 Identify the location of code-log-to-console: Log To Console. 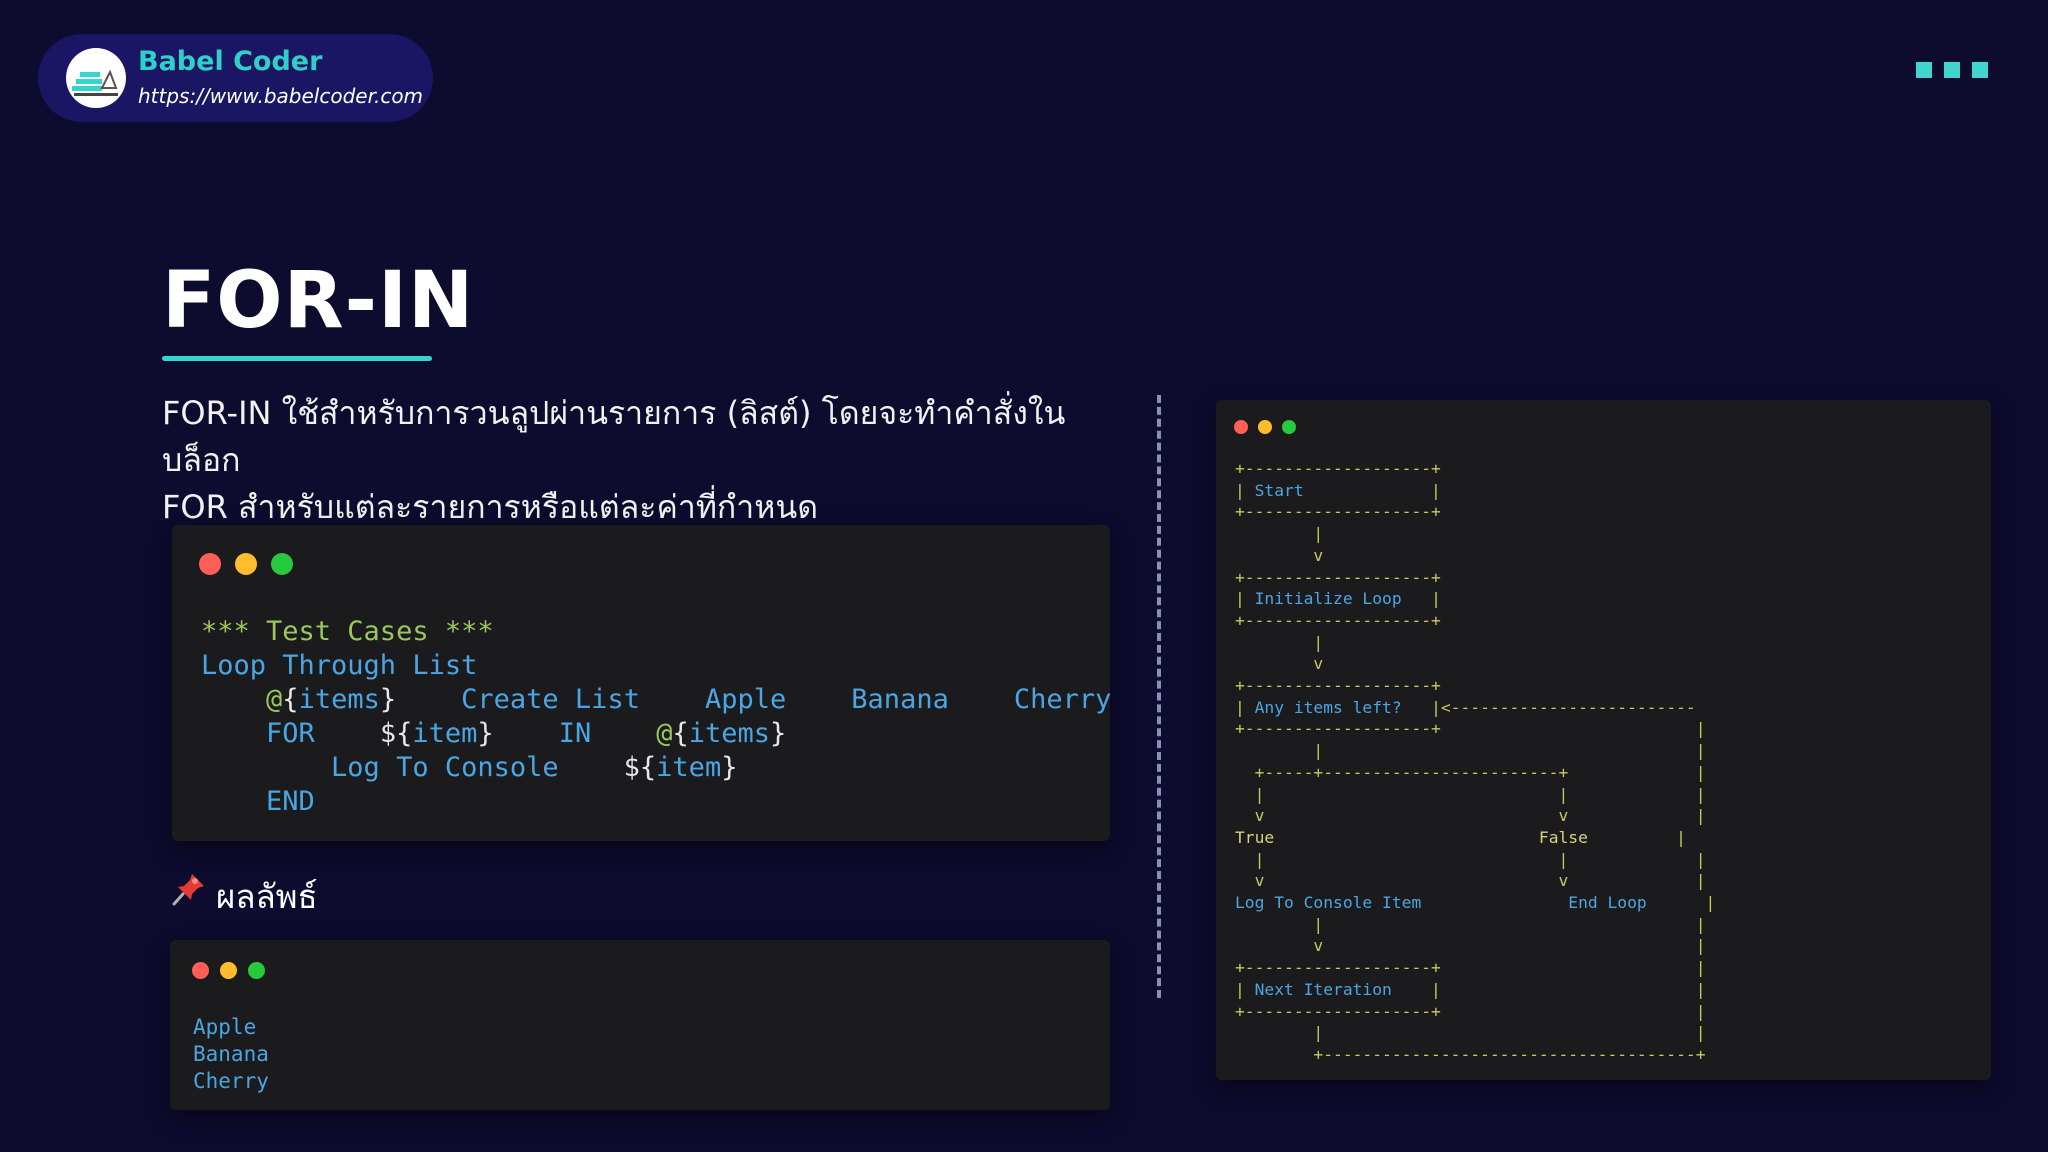
(445, 767).